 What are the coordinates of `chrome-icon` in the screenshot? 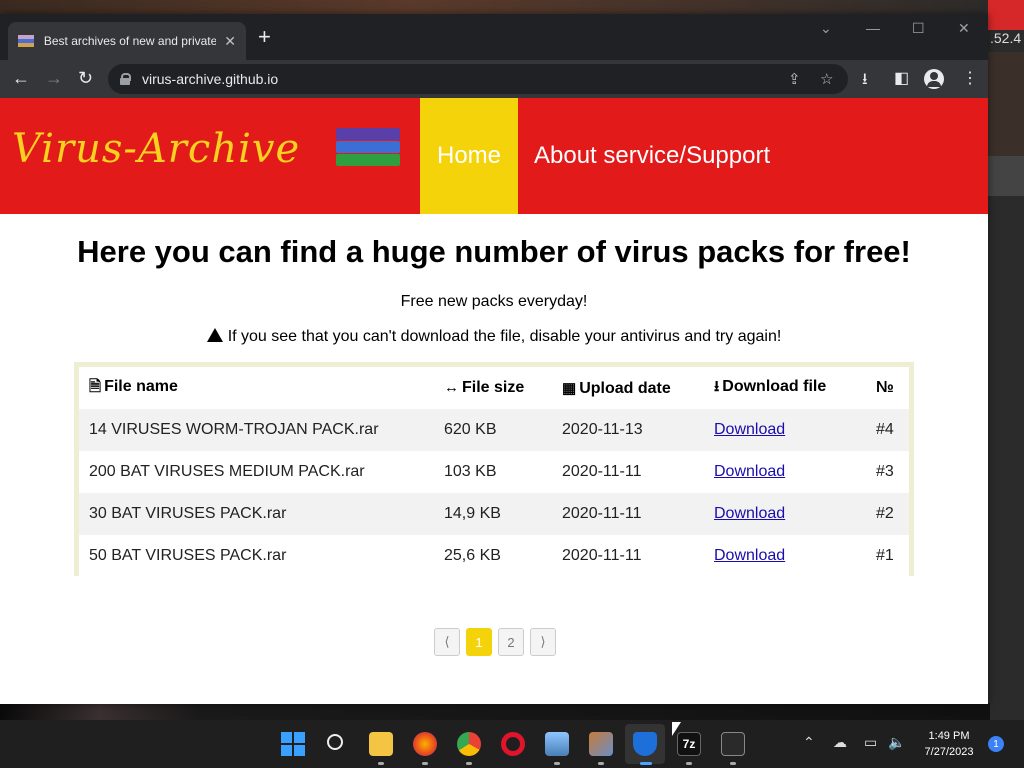 It's located at (469, 744).